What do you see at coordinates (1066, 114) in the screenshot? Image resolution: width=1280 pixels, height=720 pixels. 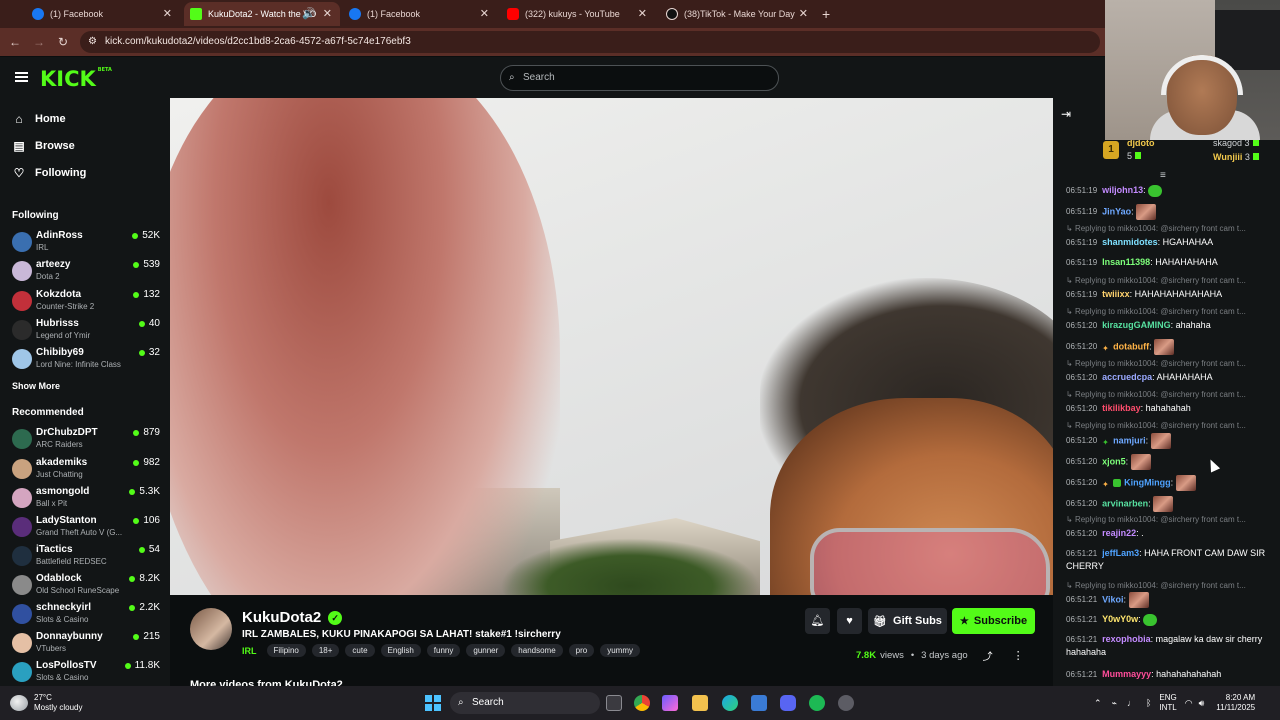 I see `collapse-chat-icon: ⇥` at bounding box center [1066, 114].